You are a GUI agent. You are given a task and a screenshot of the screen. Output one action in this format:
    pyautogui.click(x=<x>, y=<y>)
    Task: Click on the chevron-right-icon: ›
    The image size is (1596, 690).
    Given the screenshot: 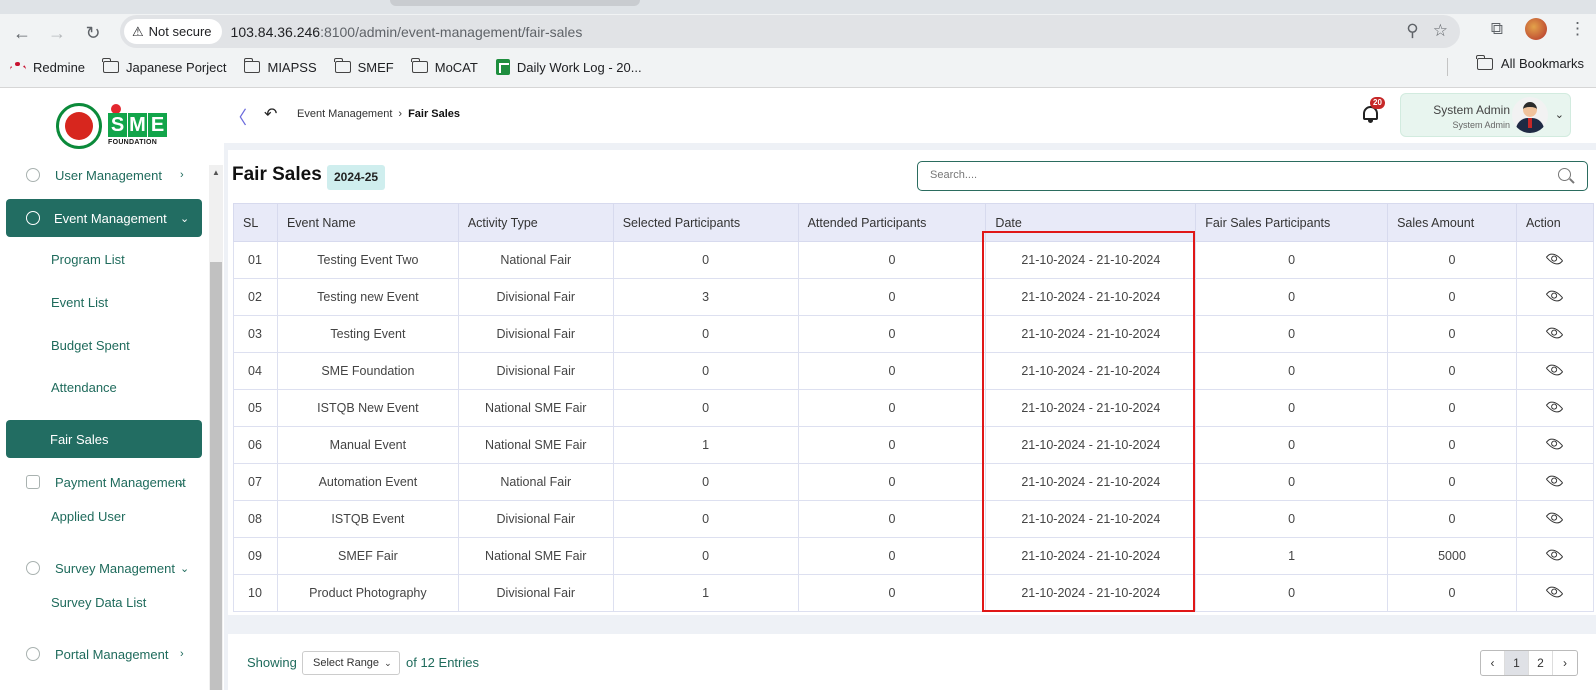 What is the action you would take?
    pyautogui.click(x=400, y=114)
    